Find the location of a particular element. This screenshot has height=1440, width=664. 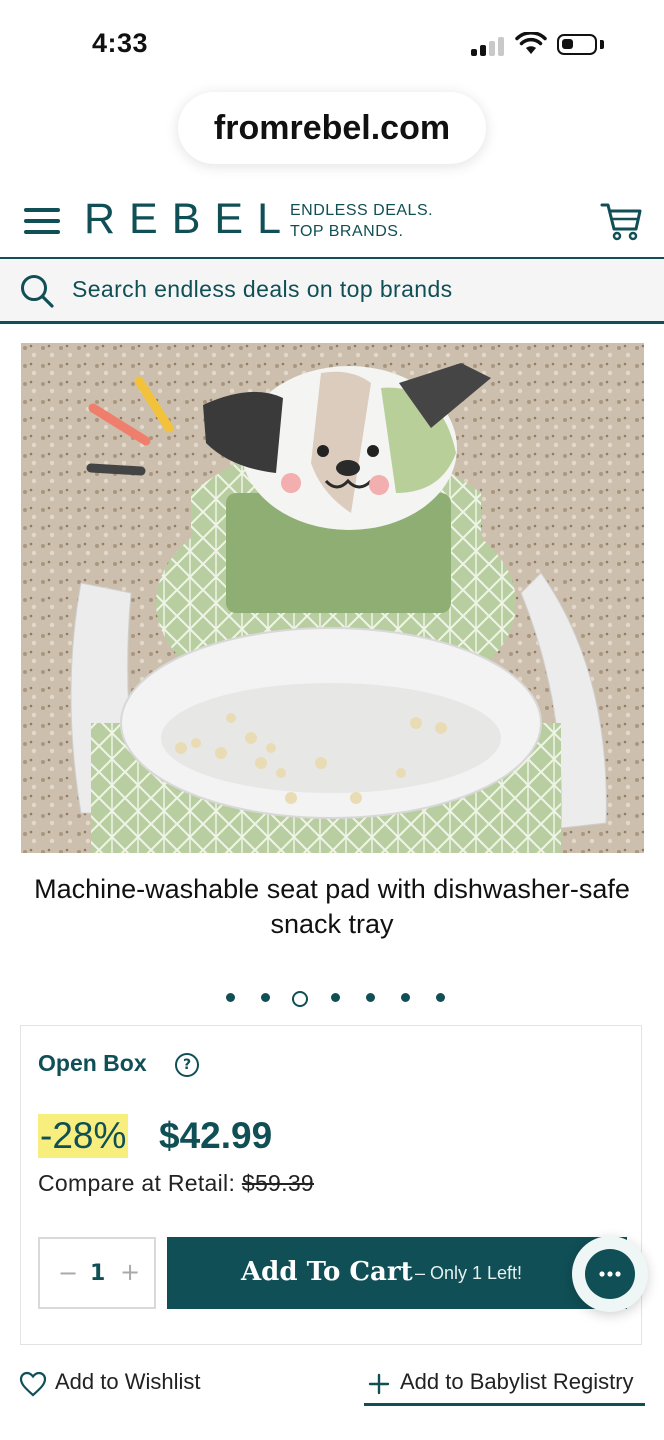

clock: 4:33 is located at coordinates (120, 43).